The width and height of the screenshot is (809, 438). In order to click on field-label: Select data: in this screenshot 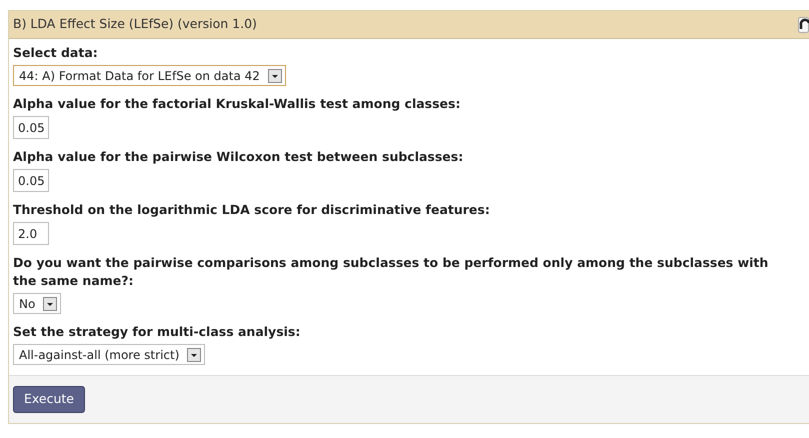, I will do `click(56, 53)`.